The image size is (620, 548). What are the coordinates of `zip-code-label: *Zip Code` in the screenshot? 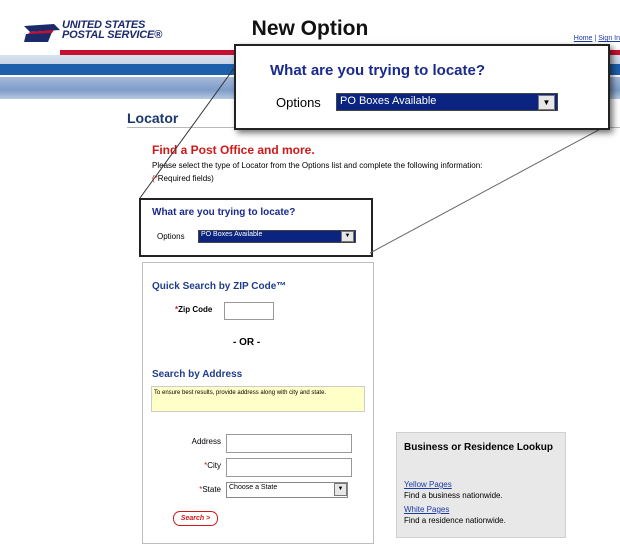 It's located at (194, 309).